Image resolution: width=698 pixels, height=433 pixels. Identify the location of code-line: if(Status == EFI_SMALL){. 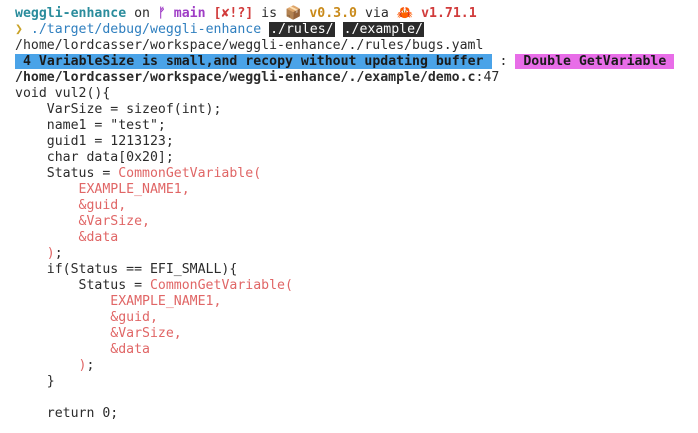
(126, 269).